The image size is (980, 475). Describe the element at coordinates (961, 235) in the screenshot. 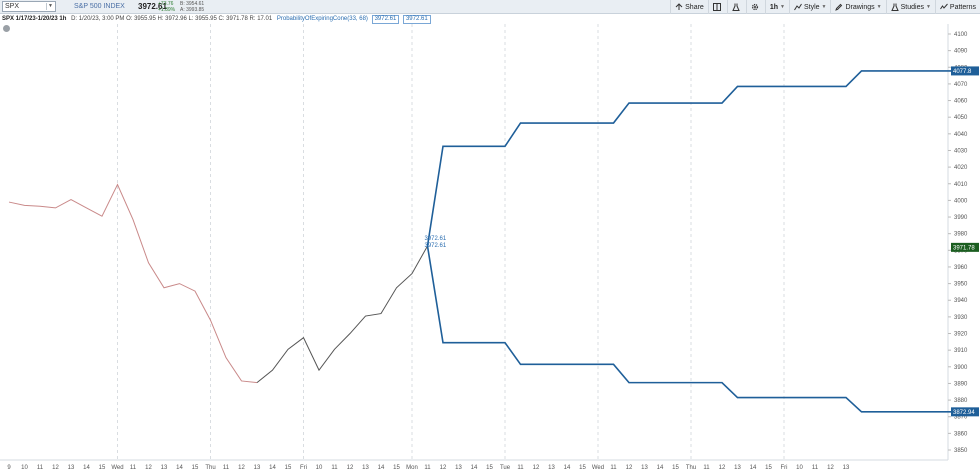

I see `price-tick-label: 3980` at that location.